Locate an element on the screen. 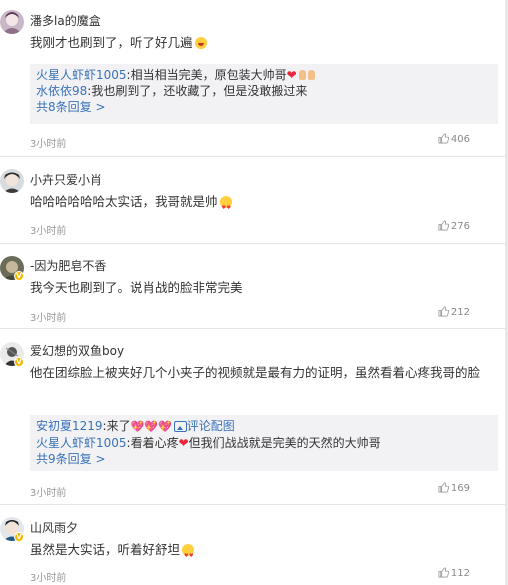  comment-text: 我刚才也刷到了，听了好几遍 is located at coordinates (118, 43).